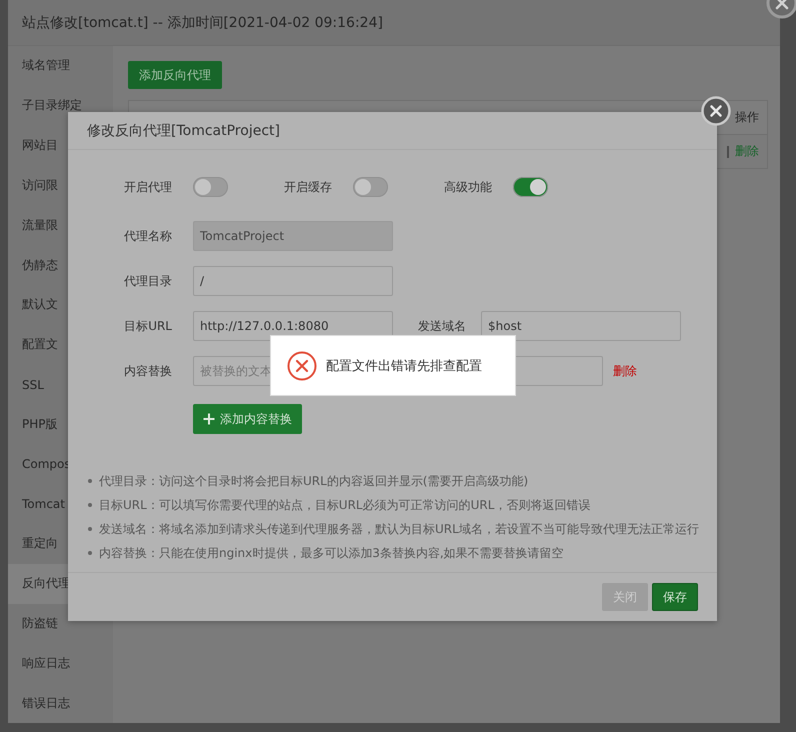 The image size is (796, 732). Describe the element at coordinates (147, 326) in the screenshot. I see `field-label: 目标URL` at that location.